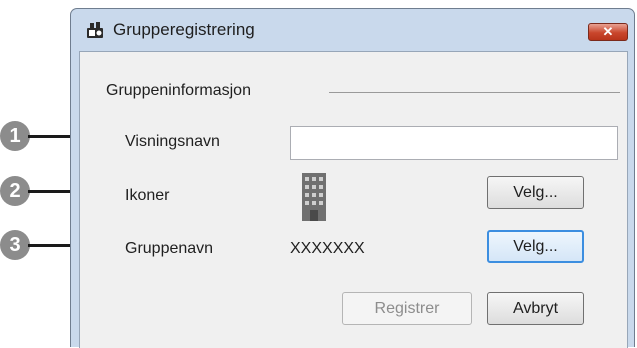  What do you see at coordinates (15, 245) in the screenshot?
I see `callout-badge: 3` at bounding box center [15, 245].